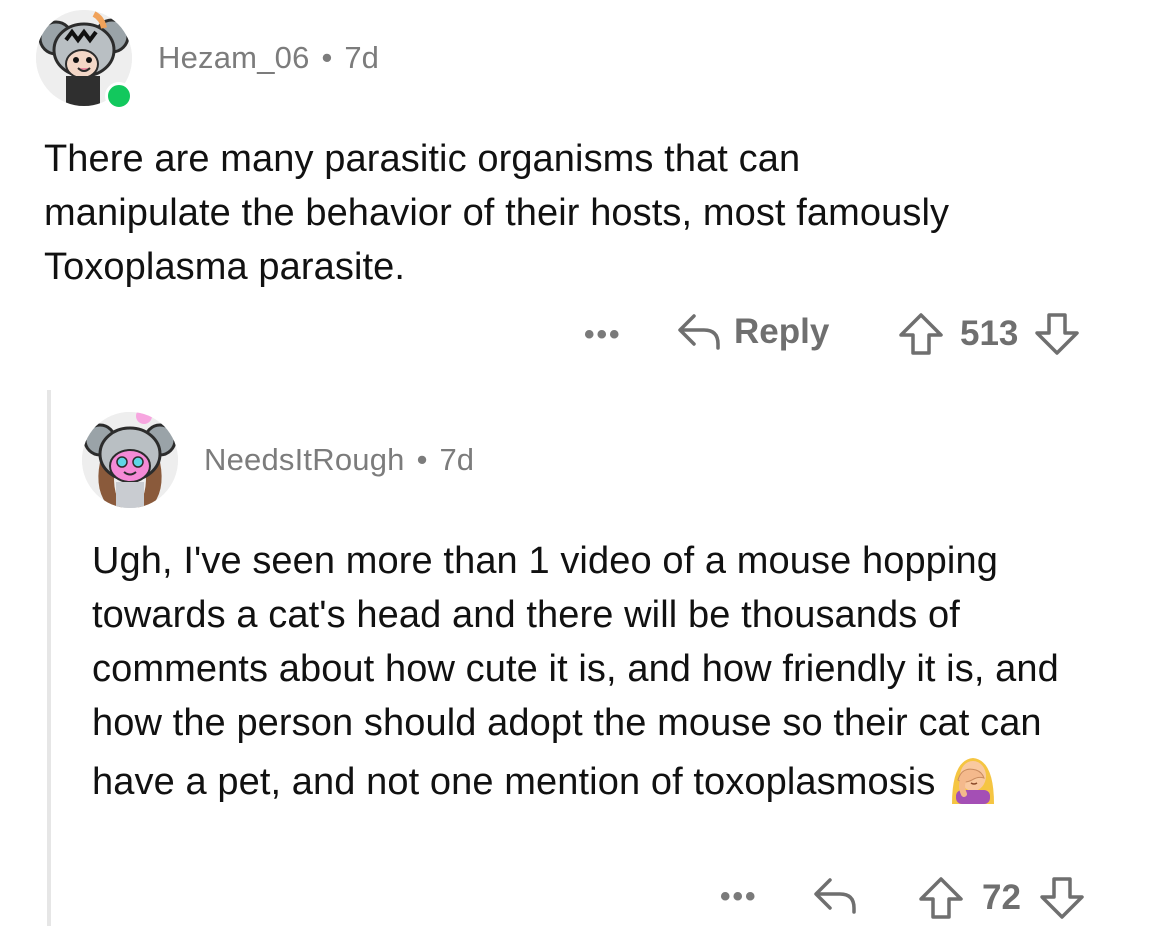 Image resolution: width=1170 pixels, height=926 pixels. What do you see at coordinates (119, 96) in the screenshot?
I see `online-status-dot` at bounding box center [119, 96].